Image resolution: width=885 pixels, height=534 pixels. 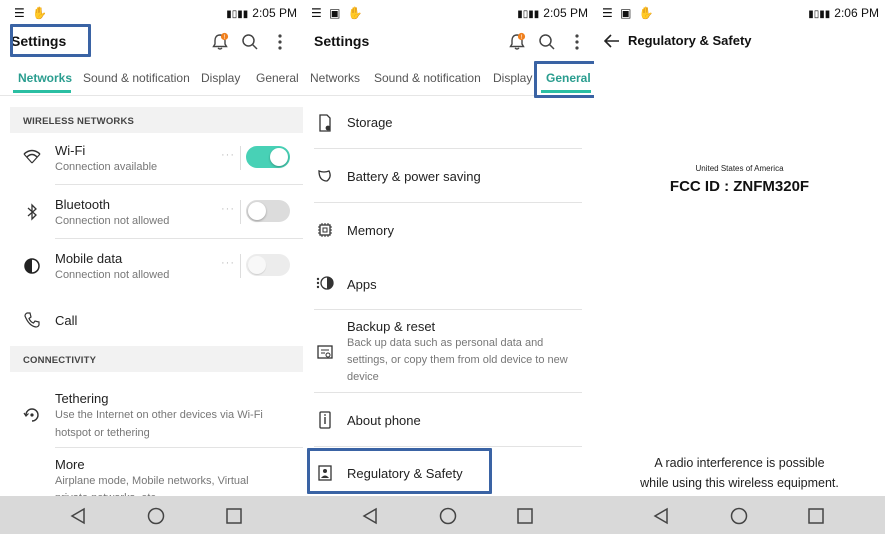 What do you see at coordinates (448, 122) in the screenshot?
I see `list-item-storage: Storage` at bounding box center [448, 122].